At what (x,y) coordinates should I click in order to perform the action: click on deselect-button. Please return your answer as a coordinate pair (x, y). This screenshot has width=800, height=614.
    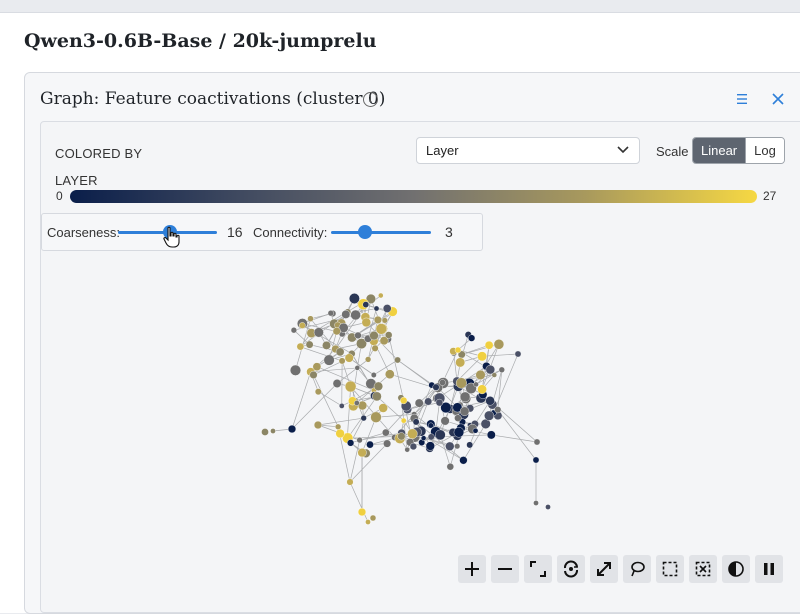
    Looking at the image, I should click on (703, 569).